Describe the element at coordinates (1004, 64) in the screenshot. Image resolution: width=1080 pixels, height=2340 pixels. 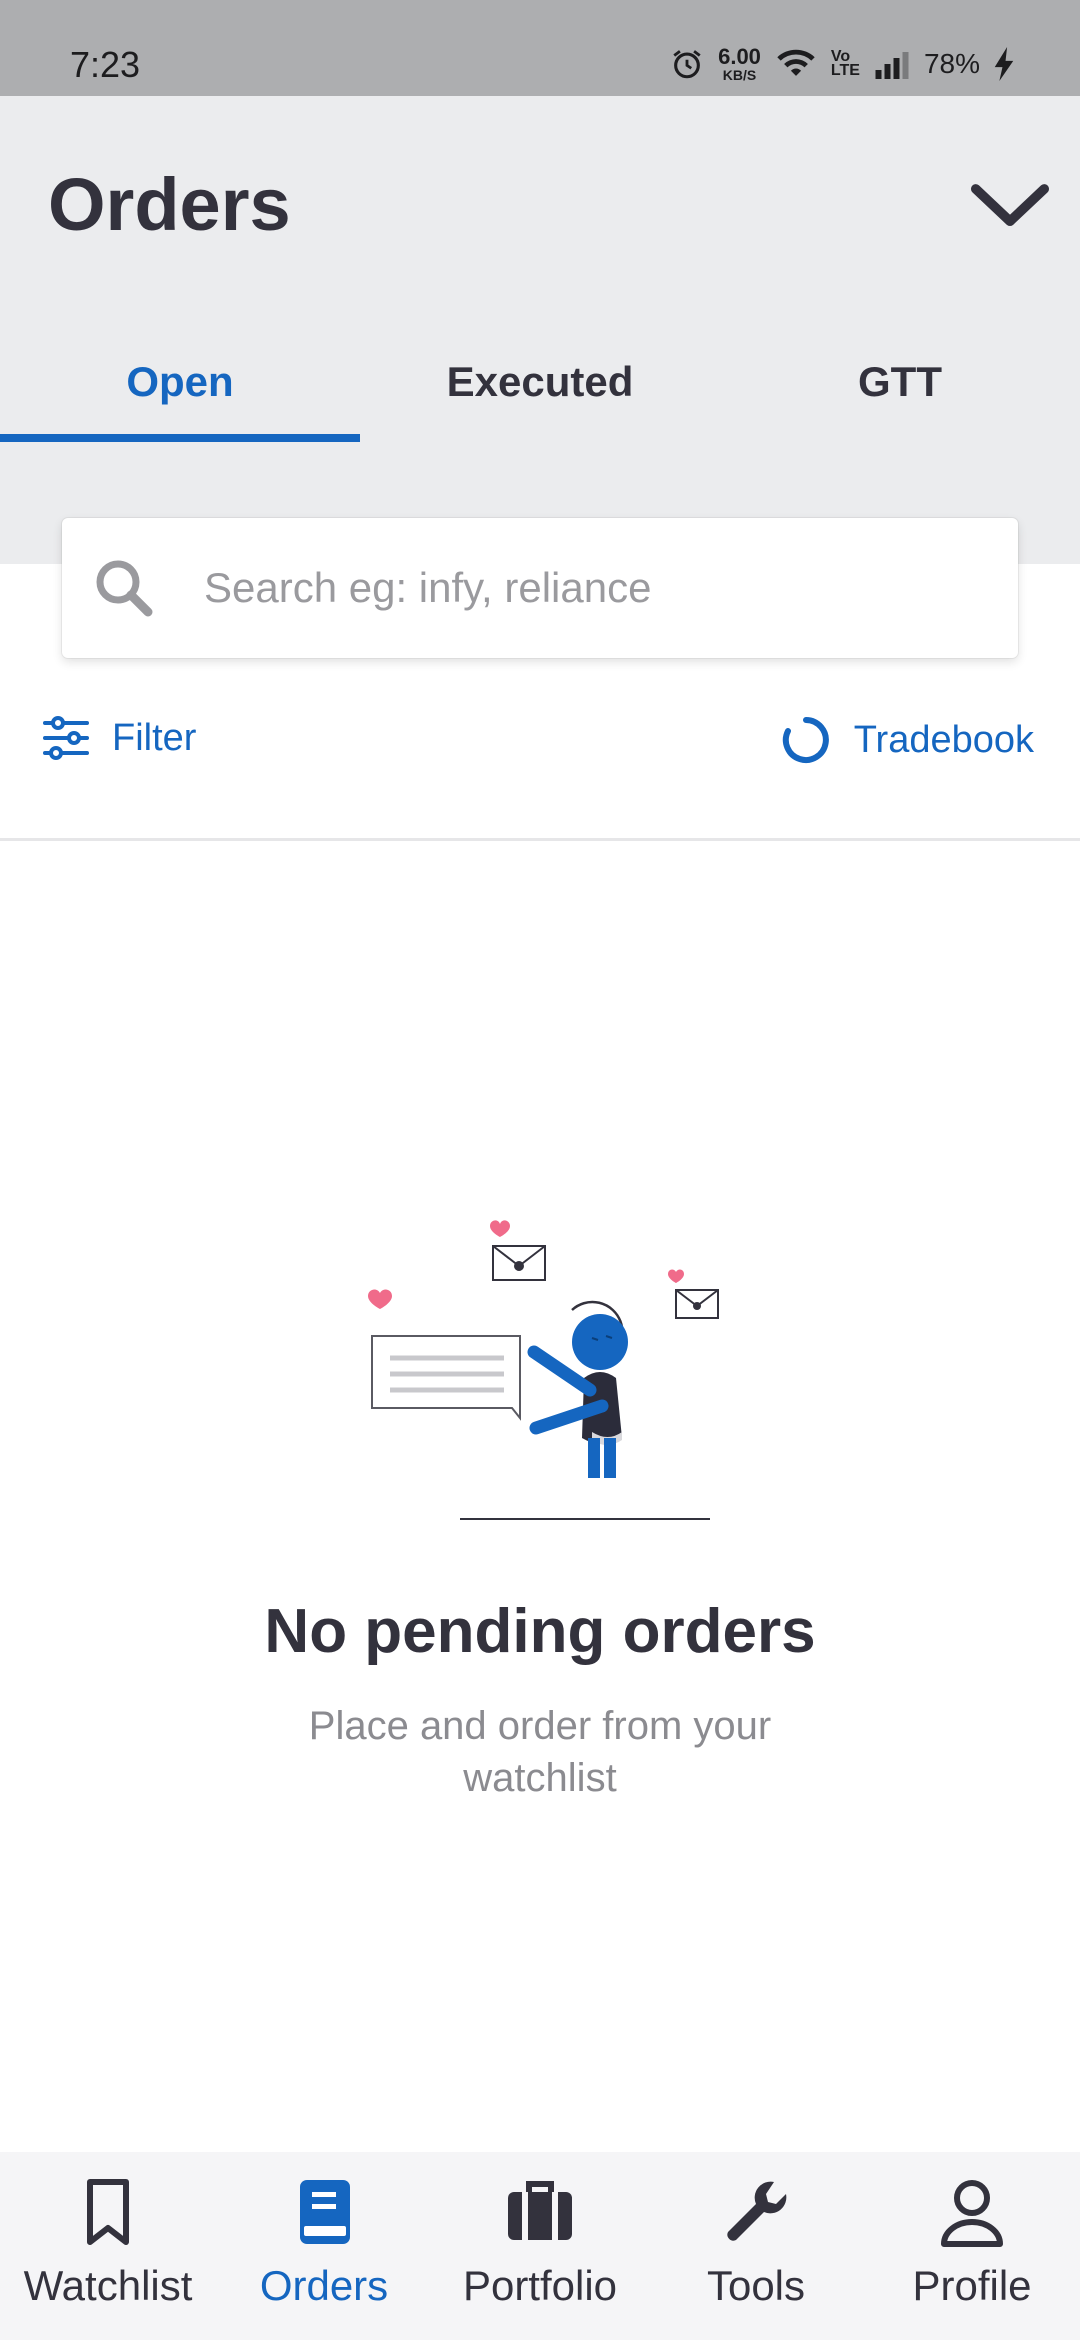
I see `charging-bolt-icon` at that location.